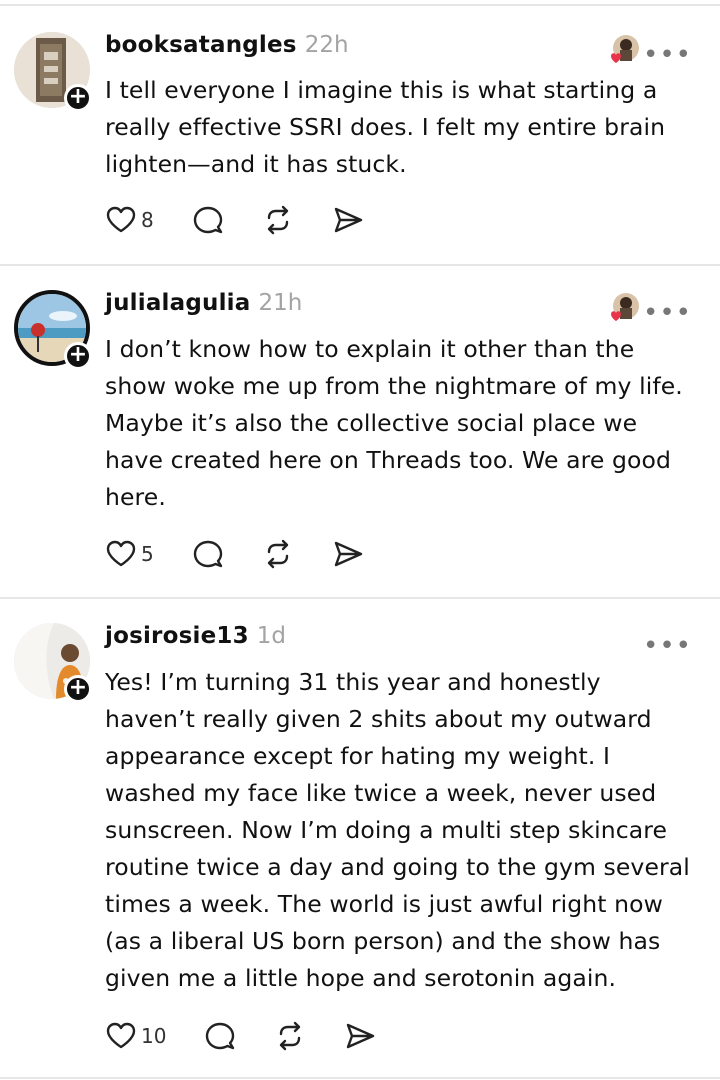 The image size is (720, 1080). I want to click on like-button: 8, so click(129, 220).